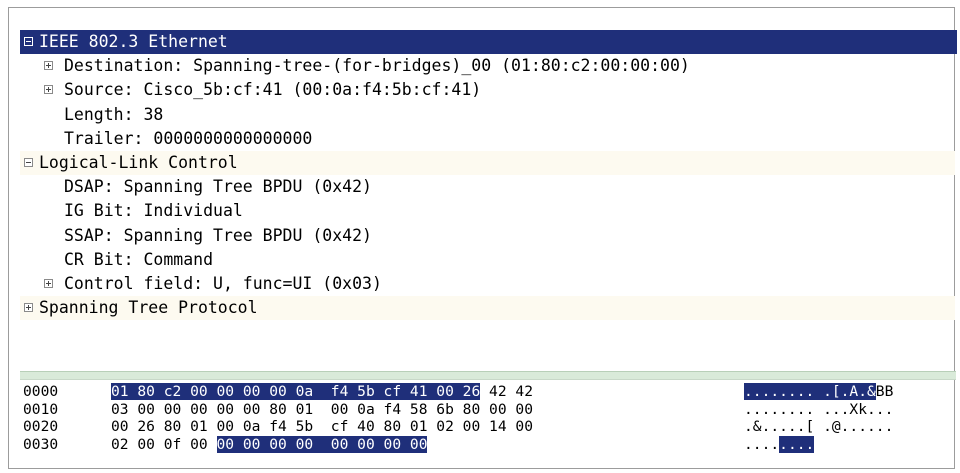  I want to click on hex-byte: 40, so click(366, 426).